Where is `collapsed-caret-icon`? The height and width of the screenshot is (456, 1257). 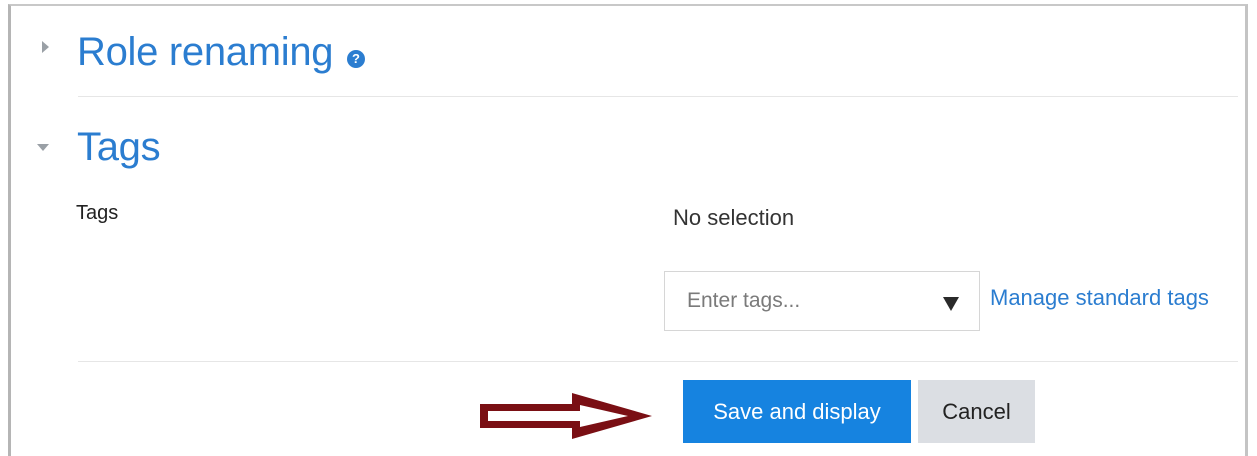 collapsed-caret-icon is located at coordinates (45, 47).